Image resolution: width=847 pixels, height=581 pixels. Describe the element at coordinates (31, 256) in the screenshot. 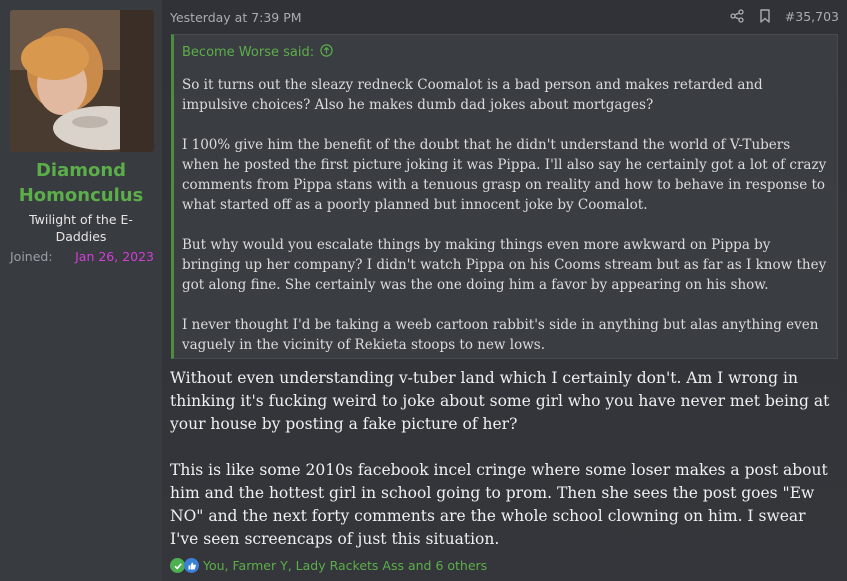

I see `joined-label: Joined:` at that location.